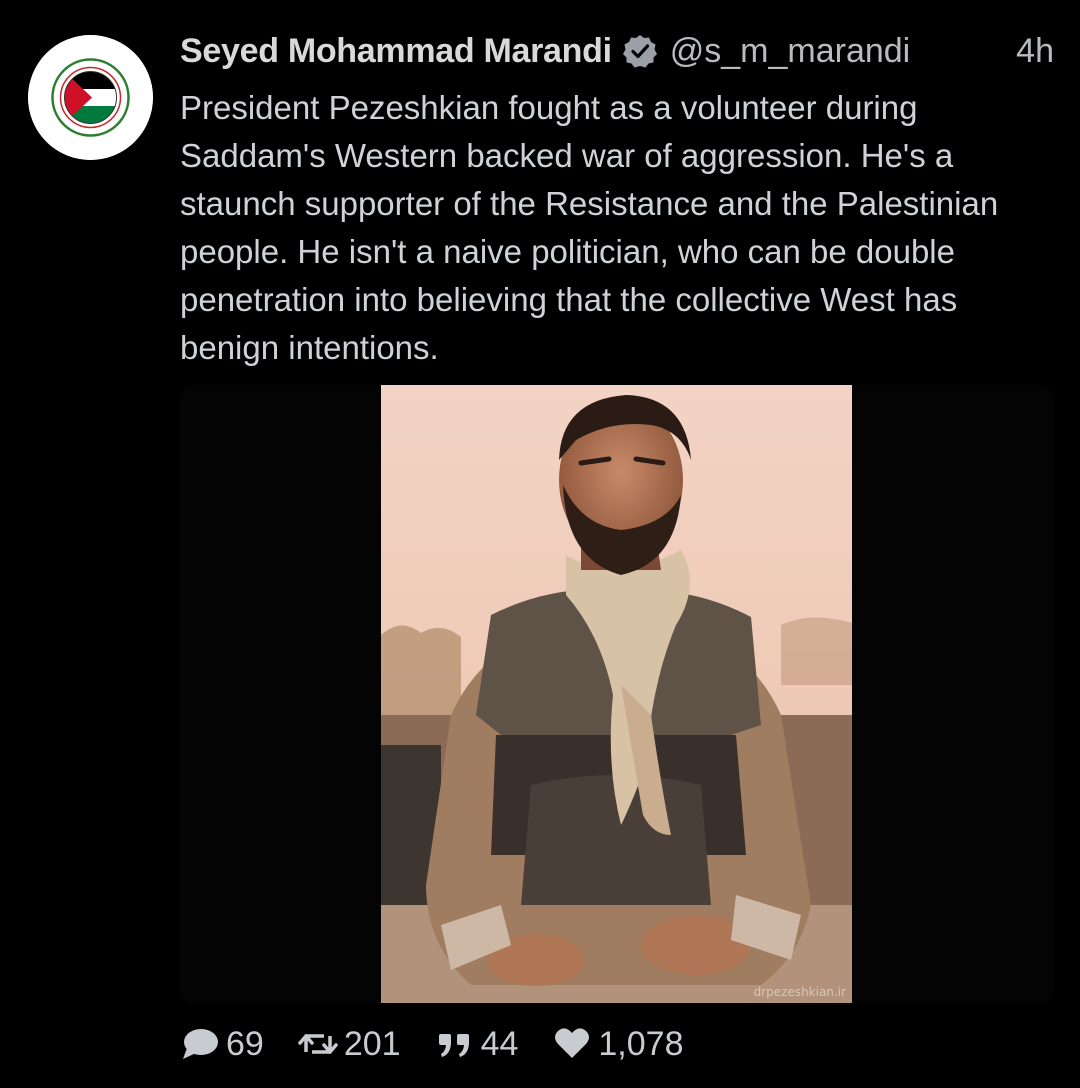 This screenshot has width=1080, height=1088. I want to click on quote-count: 44, so click(499, 1043).